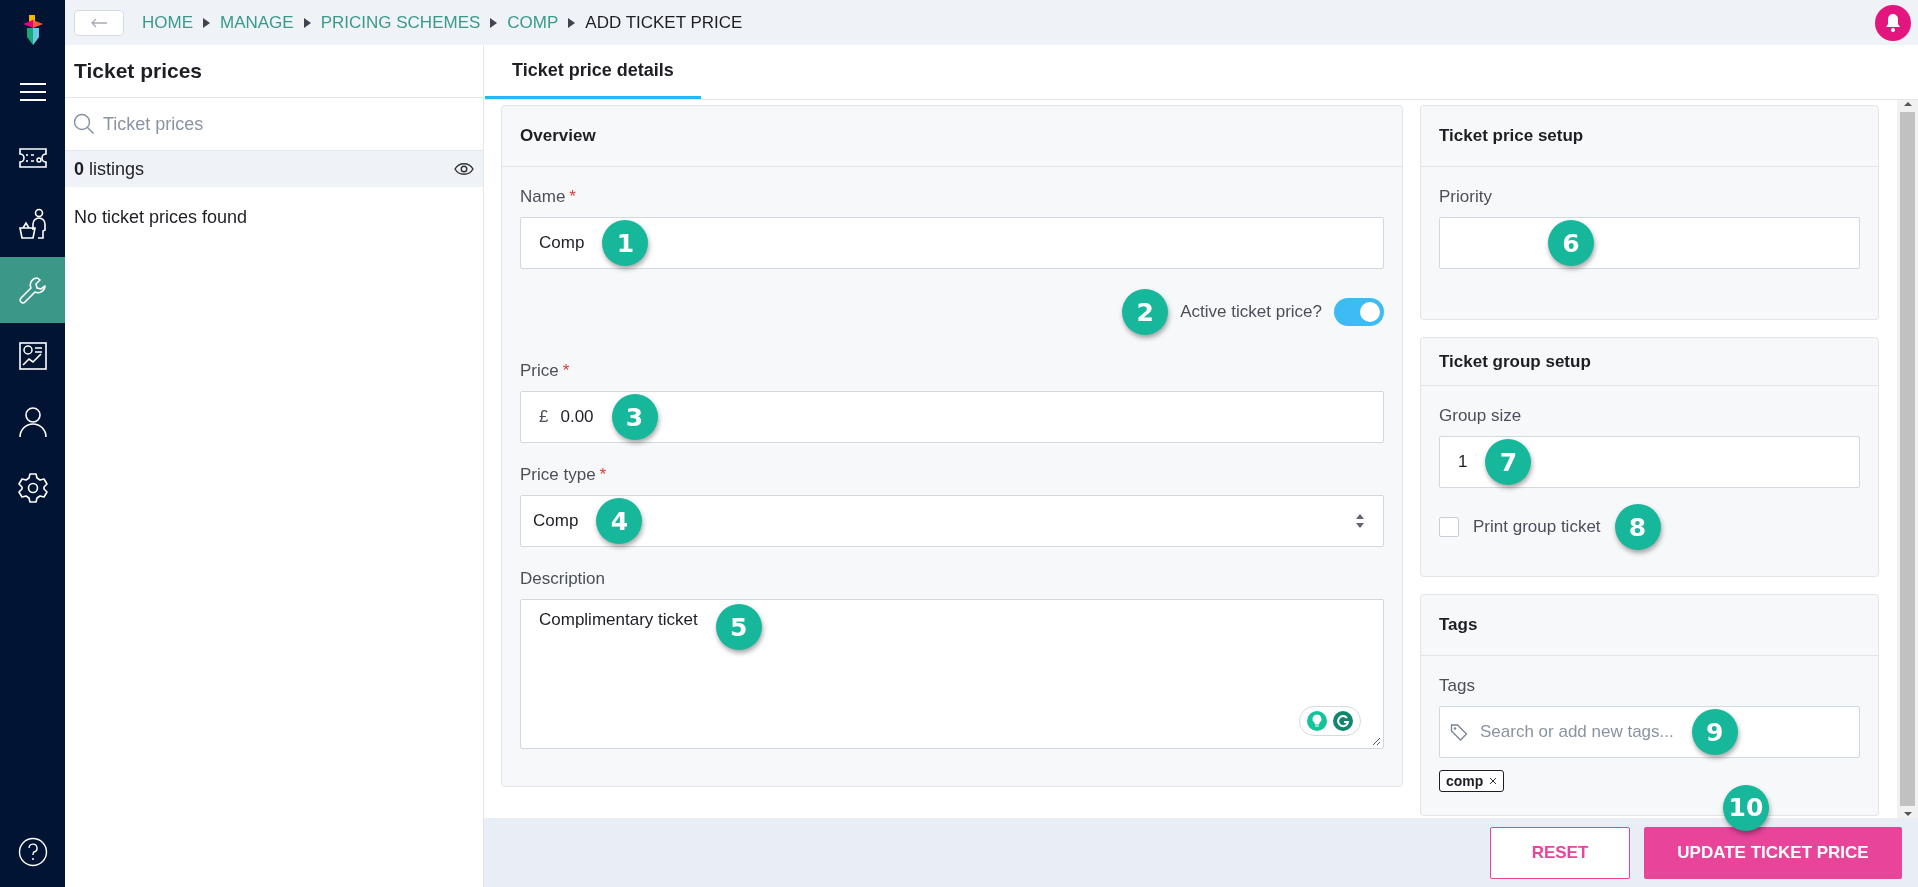 This screenshot has width=1918, height=887. What do you see at coordinates (1907, 459) in the screenshot?
I see `scrollbar` at bounding box center [1907, 459].